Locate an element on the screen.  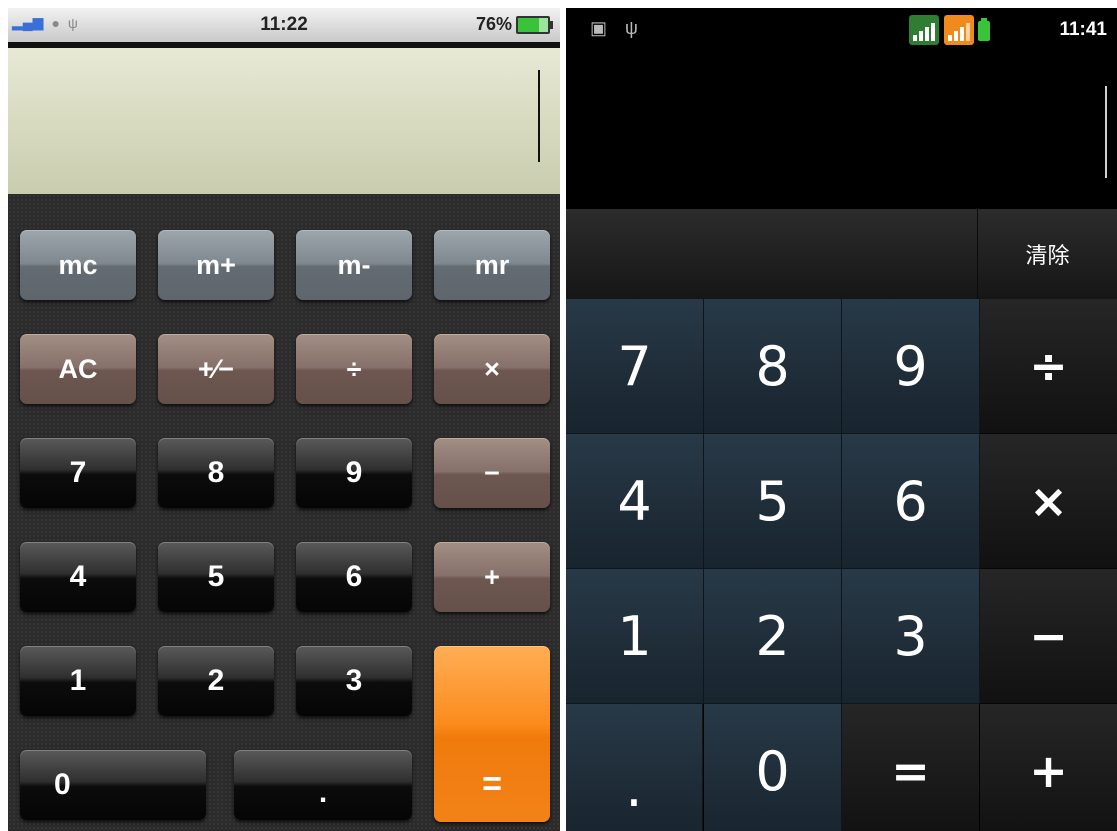
all-clear-button: AC is located at coordinates (78, 369).